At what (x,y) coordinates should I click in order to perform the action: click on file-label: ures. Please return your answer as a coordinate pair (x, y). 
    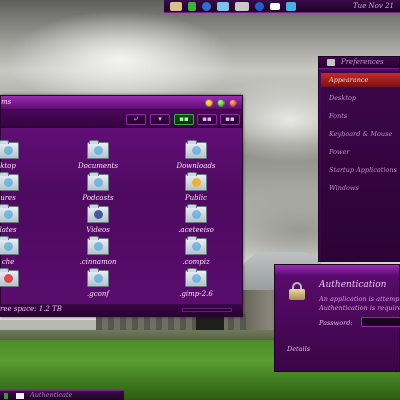
    Looking at the image, I should click on (8, 198).